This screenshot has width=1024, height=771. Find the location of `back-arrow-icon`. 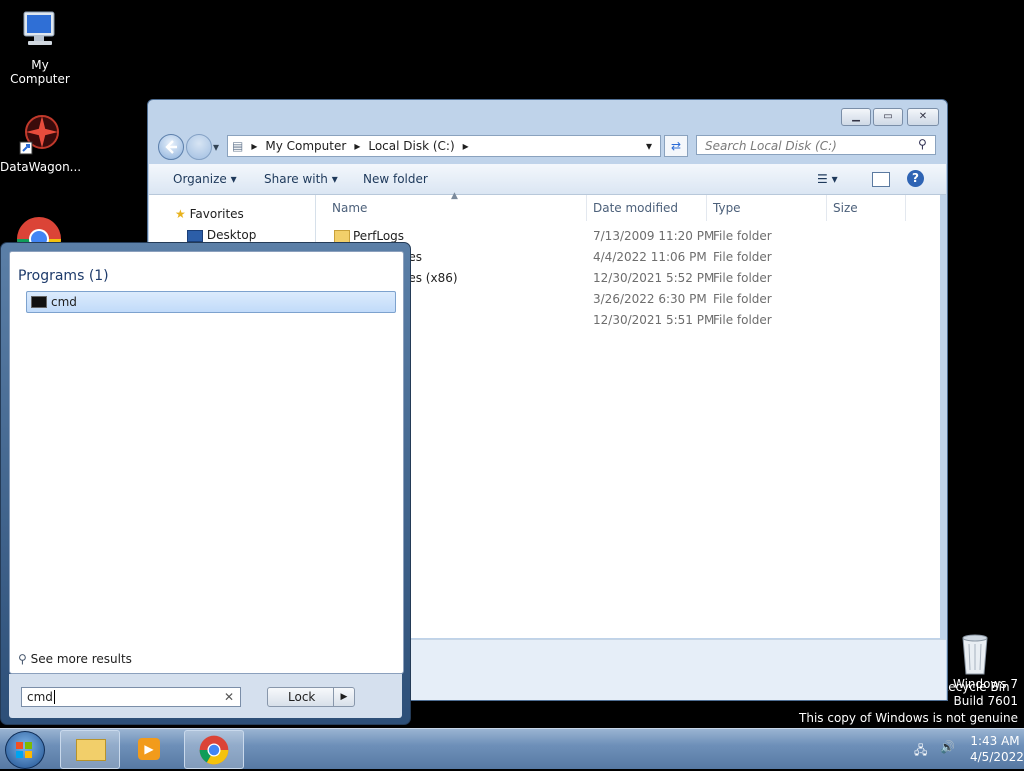

back-arrow-icon is located at coordinates (171, 147).